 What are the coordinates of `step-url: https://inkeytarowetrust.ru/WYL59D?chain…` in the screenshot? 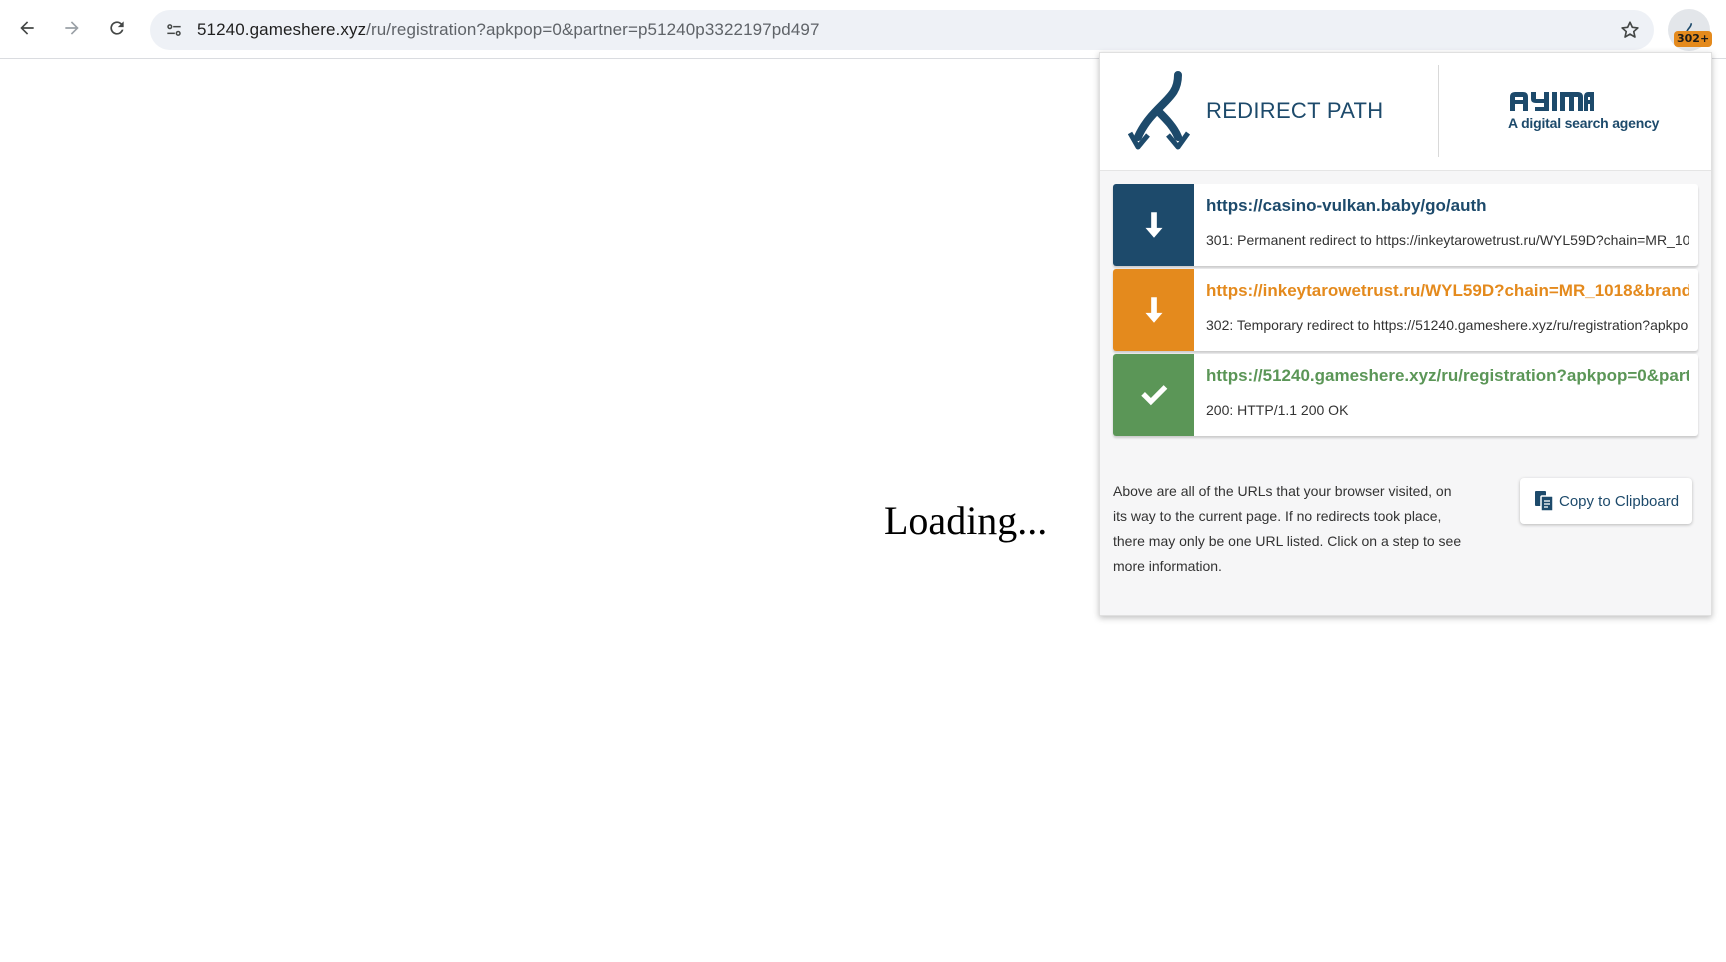 It's located at (1447, 290).